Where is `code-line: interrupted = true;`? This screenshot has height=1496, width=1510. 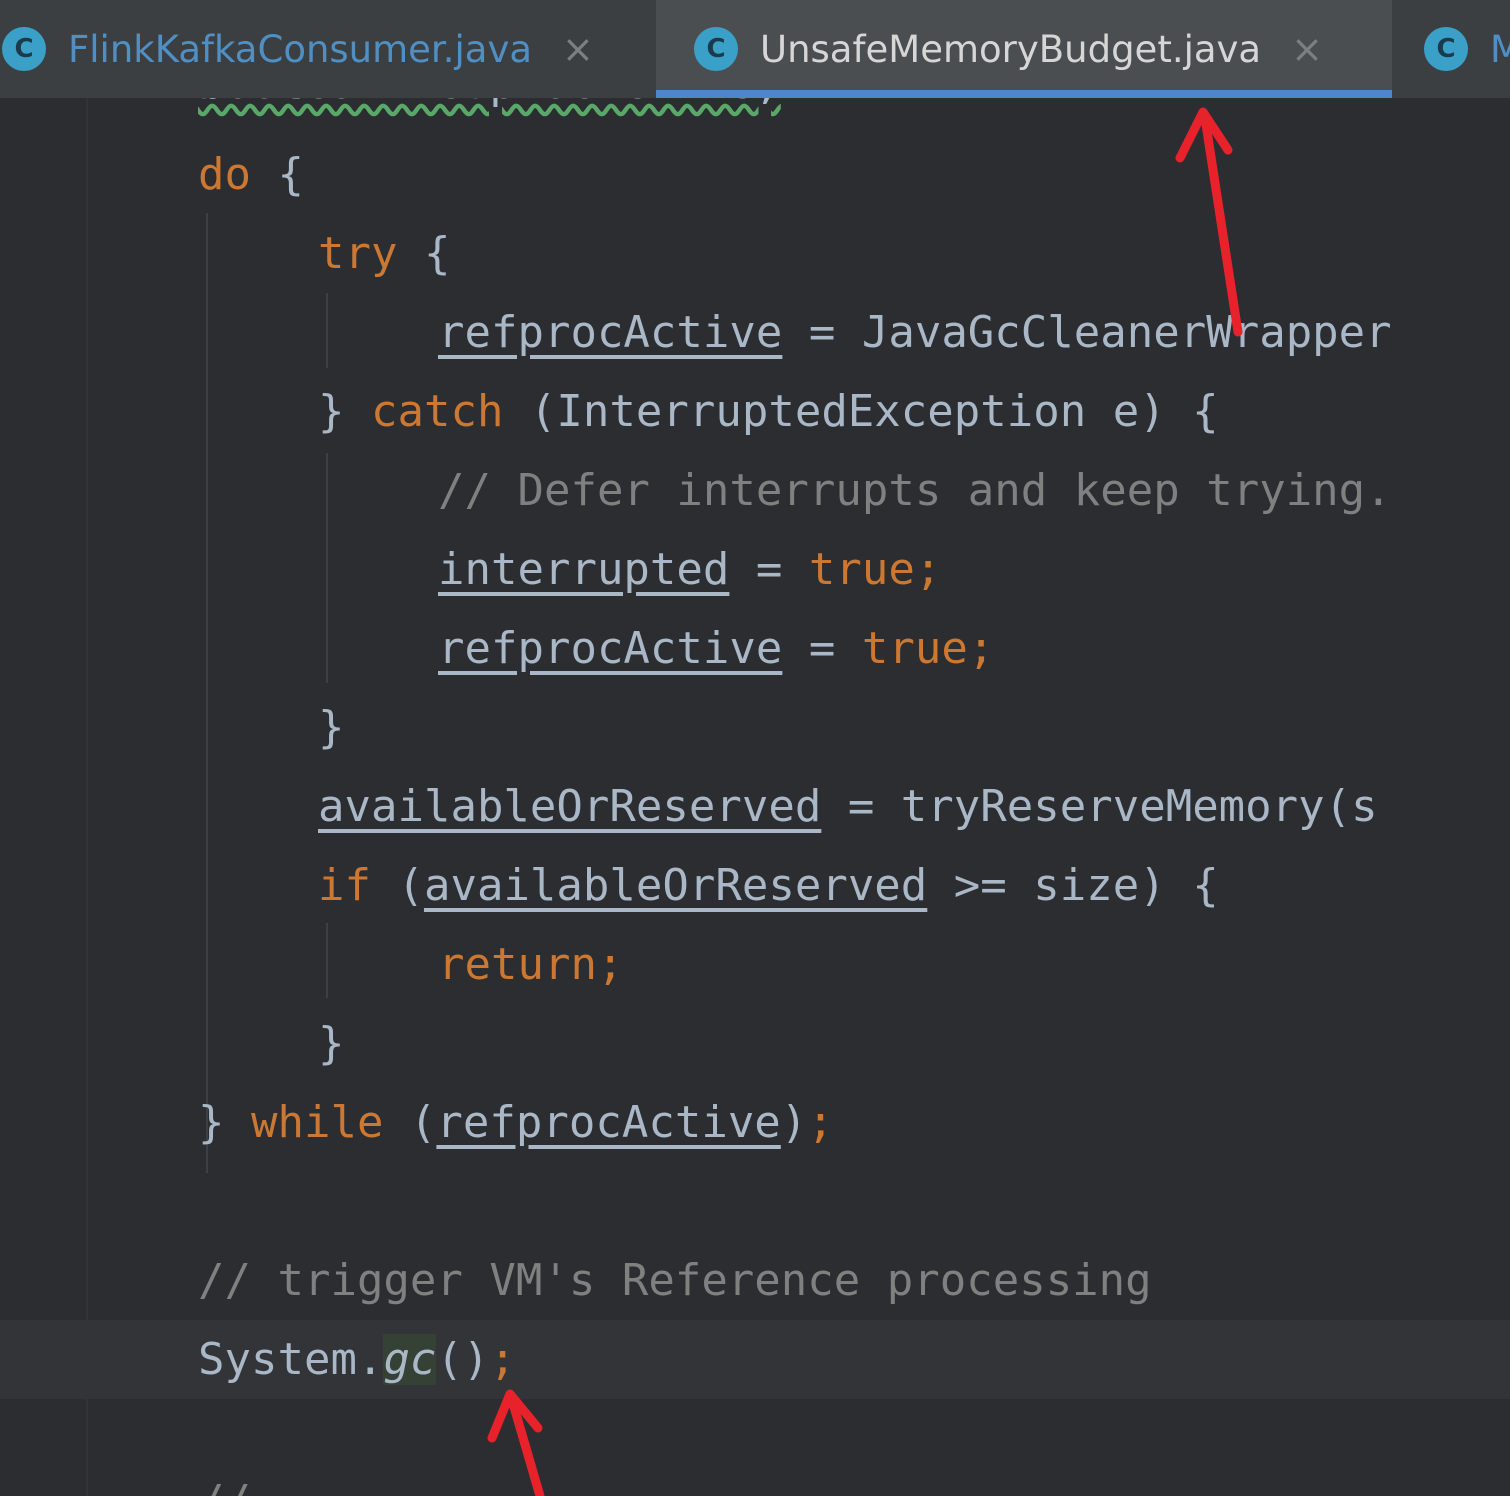 code-line: interrupted = true; is located at coordinates (690, 569).